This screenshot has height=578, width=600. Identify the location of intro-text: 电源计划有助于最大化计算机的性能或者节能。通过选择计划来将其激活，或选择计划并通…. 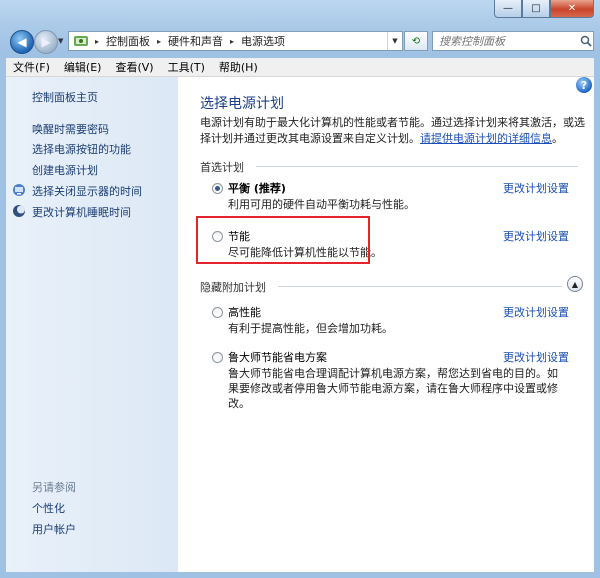
(395, 131).